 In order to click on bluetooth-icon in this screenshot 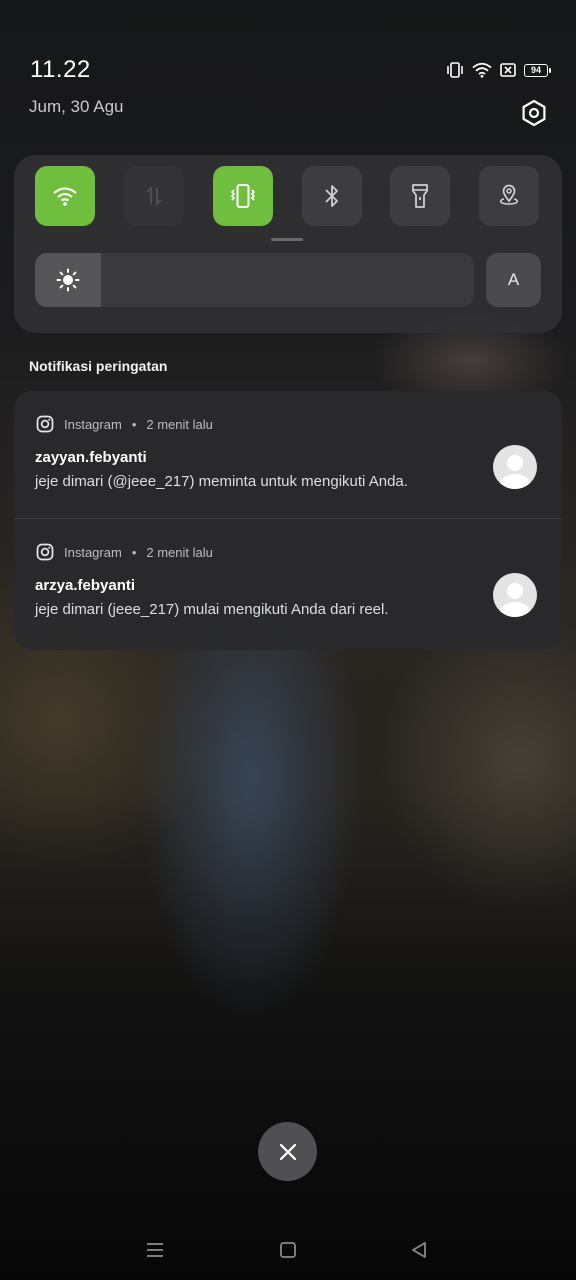, I will do `click(331, 196)`.